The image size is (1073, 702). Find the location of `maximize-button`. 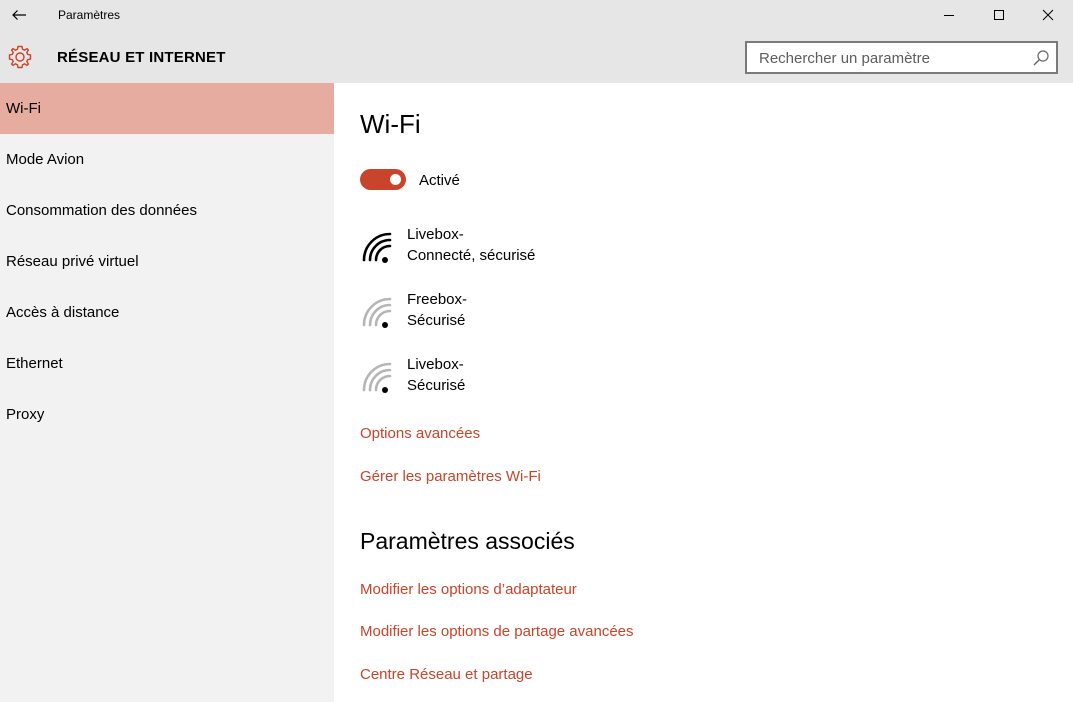

maximize-button is located at coordinates (999, 15).